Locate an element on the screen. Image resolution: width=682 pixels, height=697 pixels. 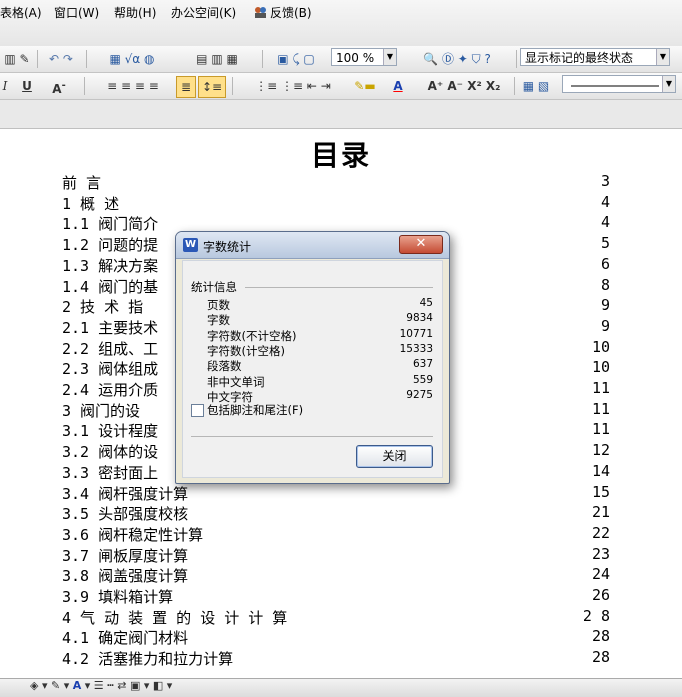
toc-entry-page: 10 is located at coordinates (600, 367).